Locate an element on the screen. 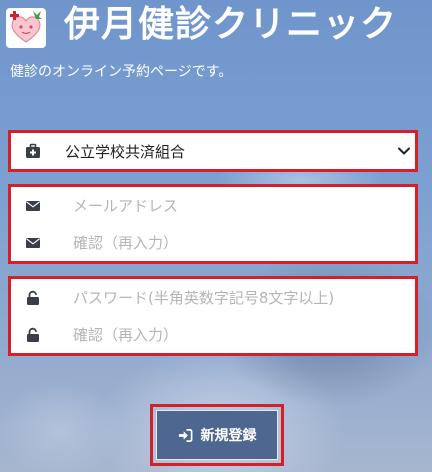 This screenshot has width=432, height=472. header: 伊月健診クリニック is located at coordinates (216, 28).